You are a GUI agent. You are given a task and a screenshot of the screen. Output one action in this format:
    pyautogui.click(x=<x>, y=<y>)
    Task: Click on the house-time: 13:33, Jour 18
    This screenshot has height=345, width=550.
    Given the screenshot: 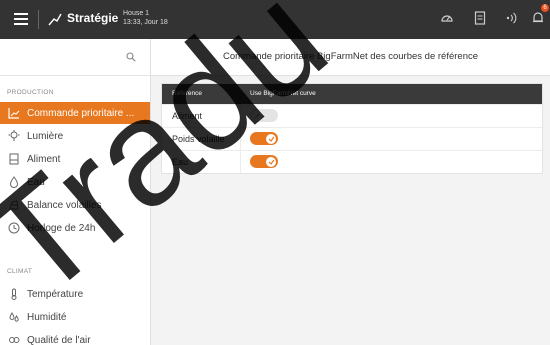 What is the action you would take?
    pyautogui.click(x=145, y=22)
    